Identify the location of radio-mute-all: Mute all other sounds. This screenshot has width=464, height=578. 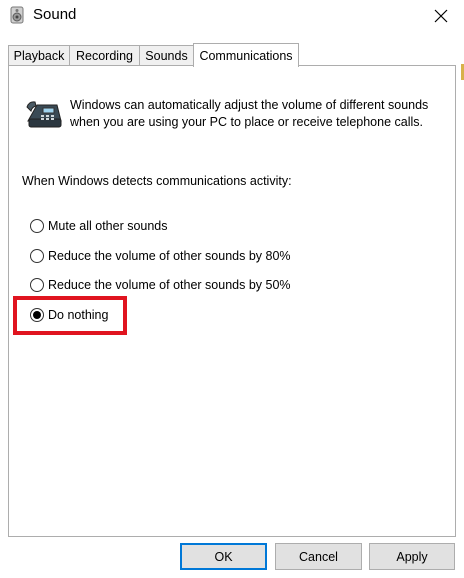
(99, 226).